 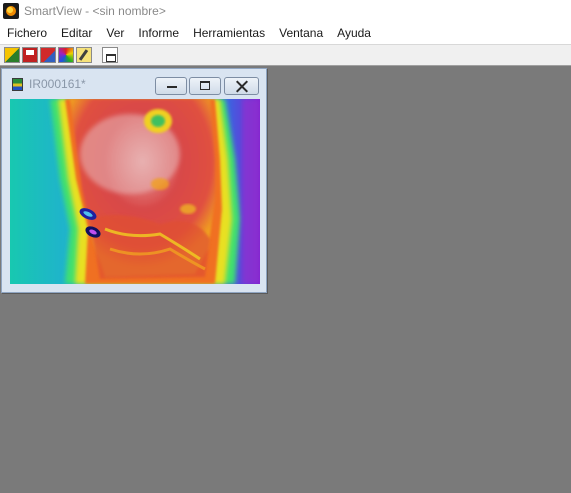 What do you see at coordinates (27, 33) in the screenshot?
I see `menu-fichero: Fichero` at bounding box center [27, 33].